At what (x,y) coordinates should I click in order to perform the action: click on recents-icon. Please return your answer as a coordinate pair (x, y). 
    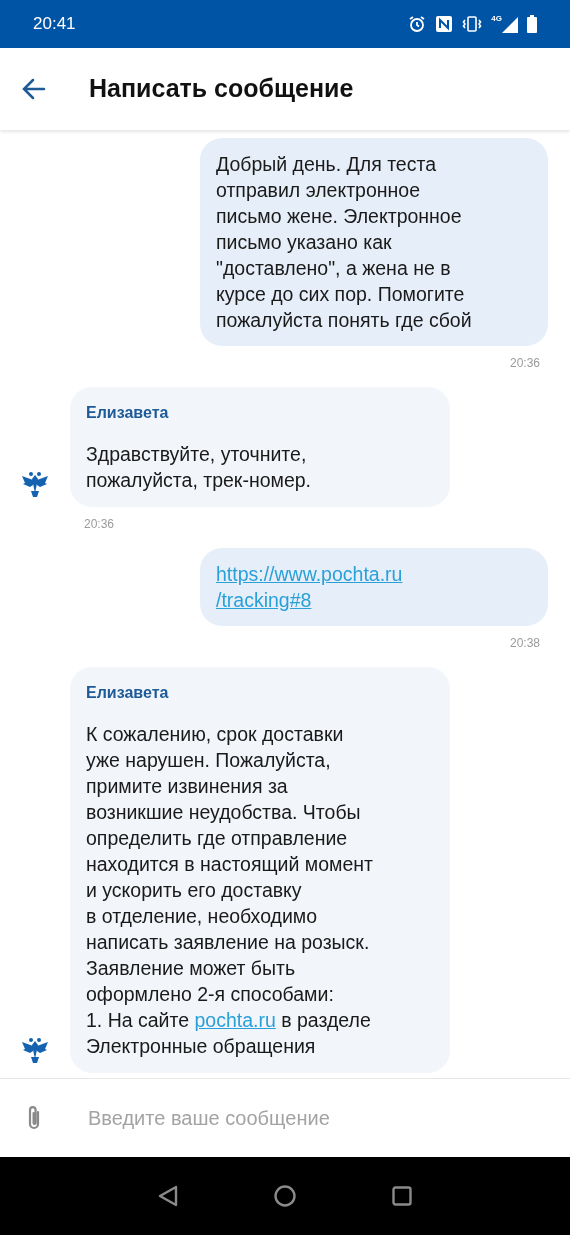
    Looking at the image, I should click on (402, 1196).